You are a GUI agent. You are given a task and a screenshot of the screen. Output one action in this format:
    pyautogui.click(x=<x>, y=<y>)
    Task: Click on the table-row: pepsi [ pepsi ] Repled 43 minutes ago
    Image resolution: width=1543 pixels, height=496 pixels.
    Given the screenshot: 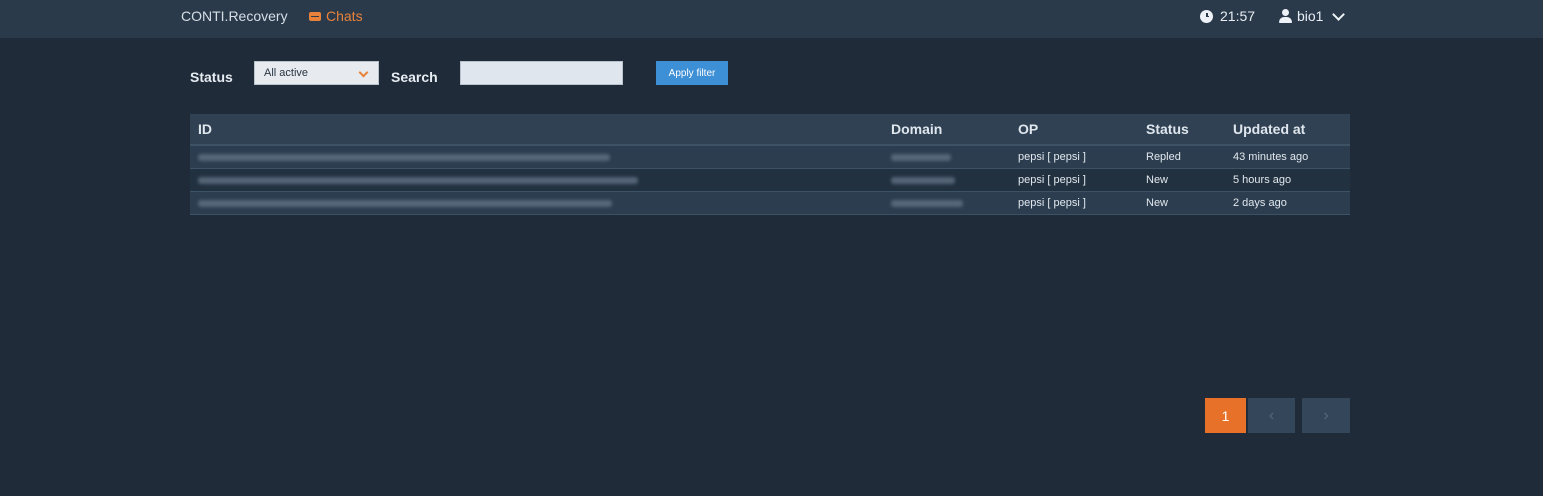 What is the action you would take?
    pyautogui.click(x=770, y=157)
    